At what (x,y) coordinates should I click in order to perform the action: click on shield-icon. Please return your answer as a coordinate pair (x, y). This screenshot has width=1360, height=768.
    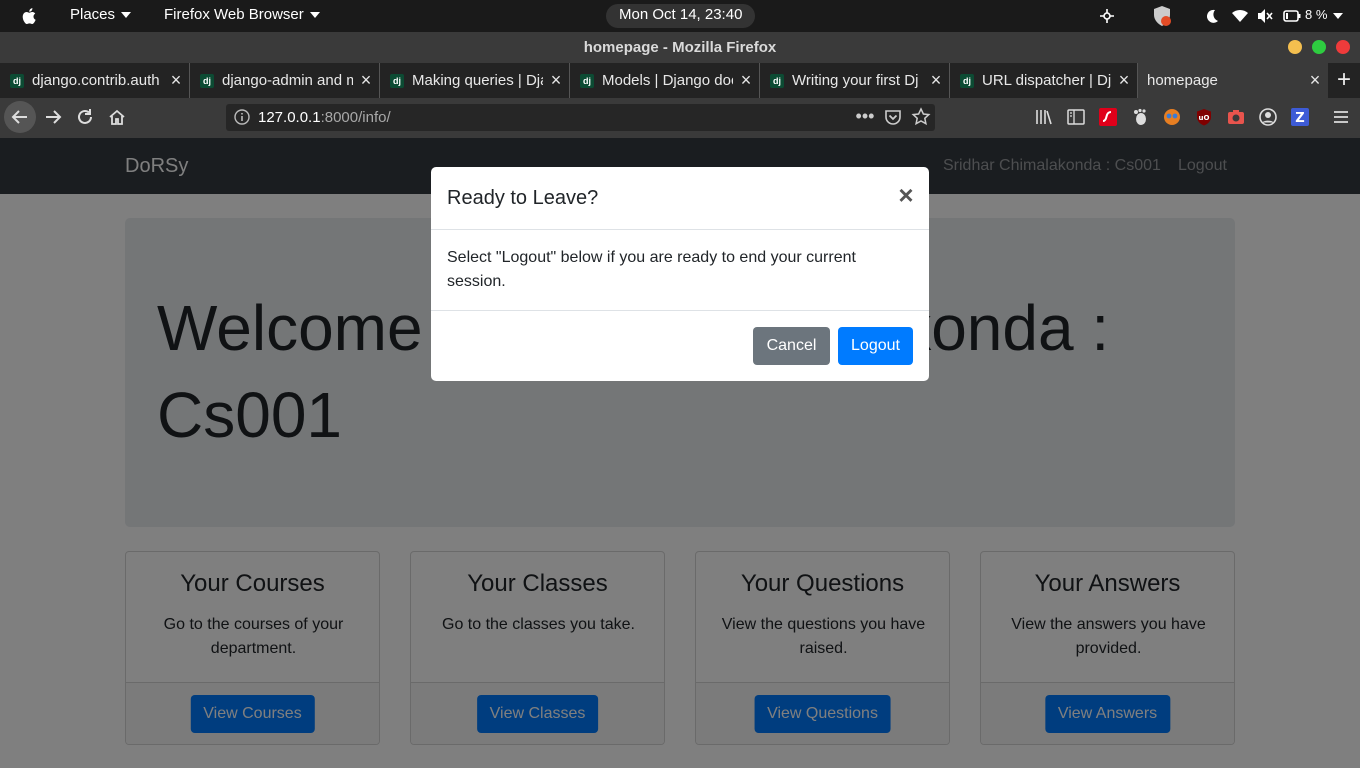
    Looking at the image, I should click on (1162, 16).